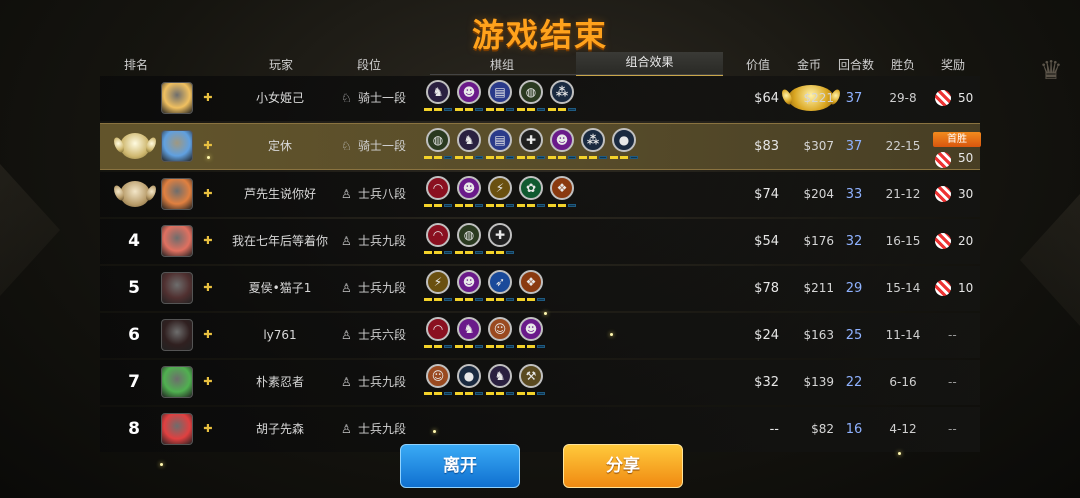 Image resolution: width=1080 pixels, height=498 pixels. Describe the element at coordinates (346, 194) in the screenshot. I see `pawn-icon: ♙` at that location.